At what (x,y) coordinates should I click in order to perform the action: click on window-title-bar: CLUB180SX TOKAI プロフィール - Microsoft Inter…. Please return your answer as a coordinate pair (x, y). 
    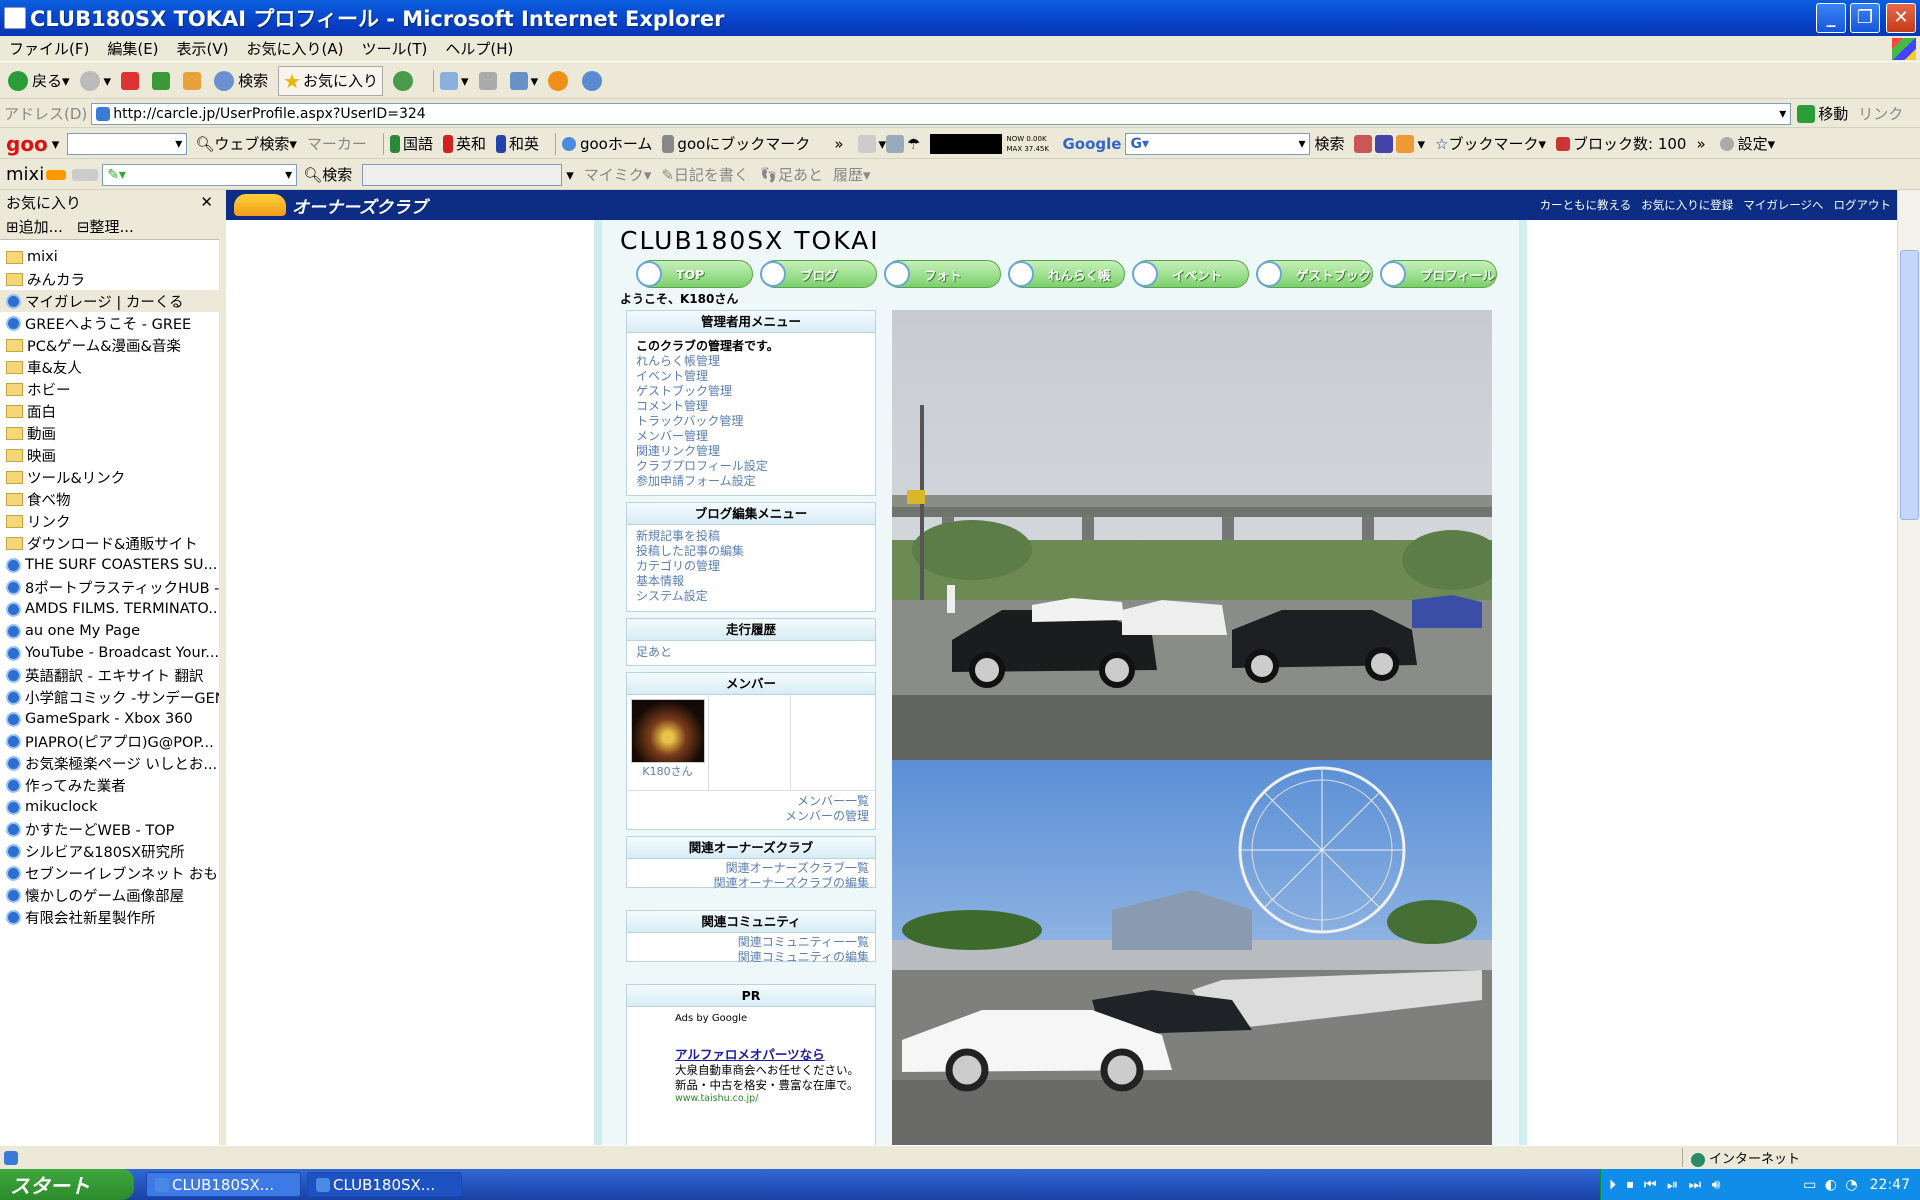
    Looking at the image, I should click on (960, 18).